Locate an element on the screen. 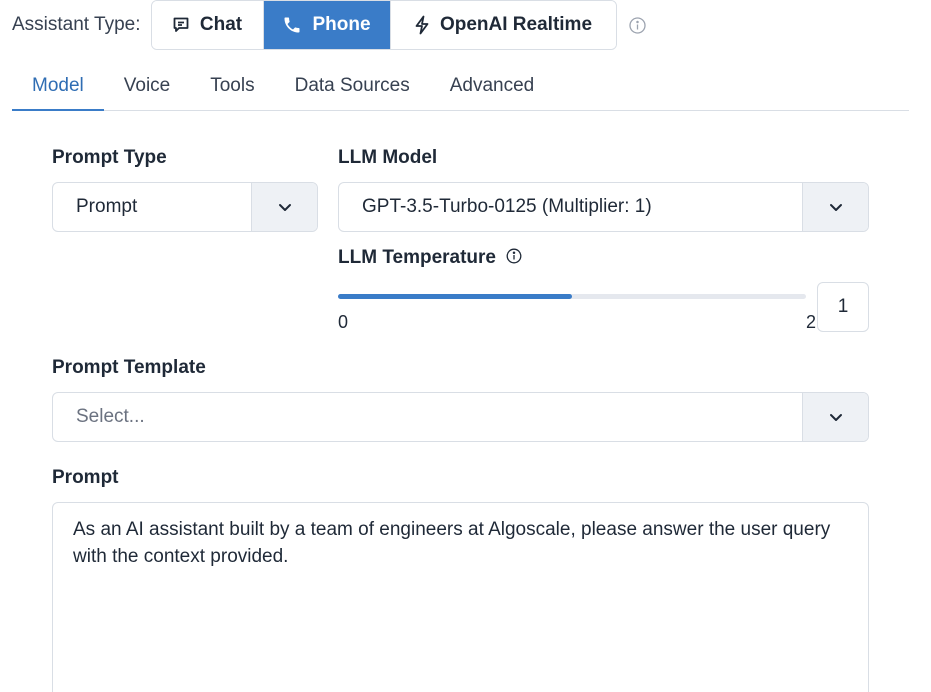 The height and width of the screenshot is (692, 931). tab-model: Model is located at coordinates (58, 86).